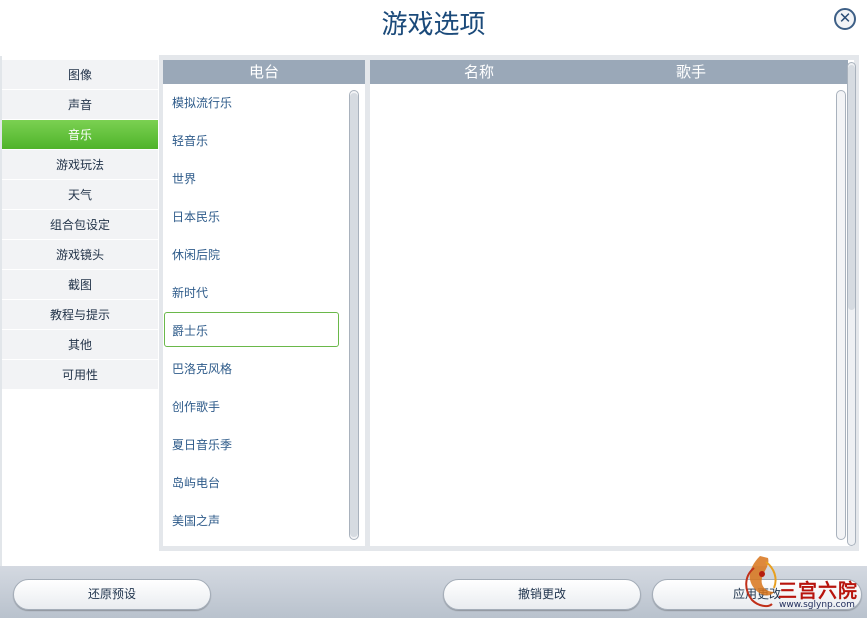  I want to click on station-item: 美国之声, so click(196, 521).